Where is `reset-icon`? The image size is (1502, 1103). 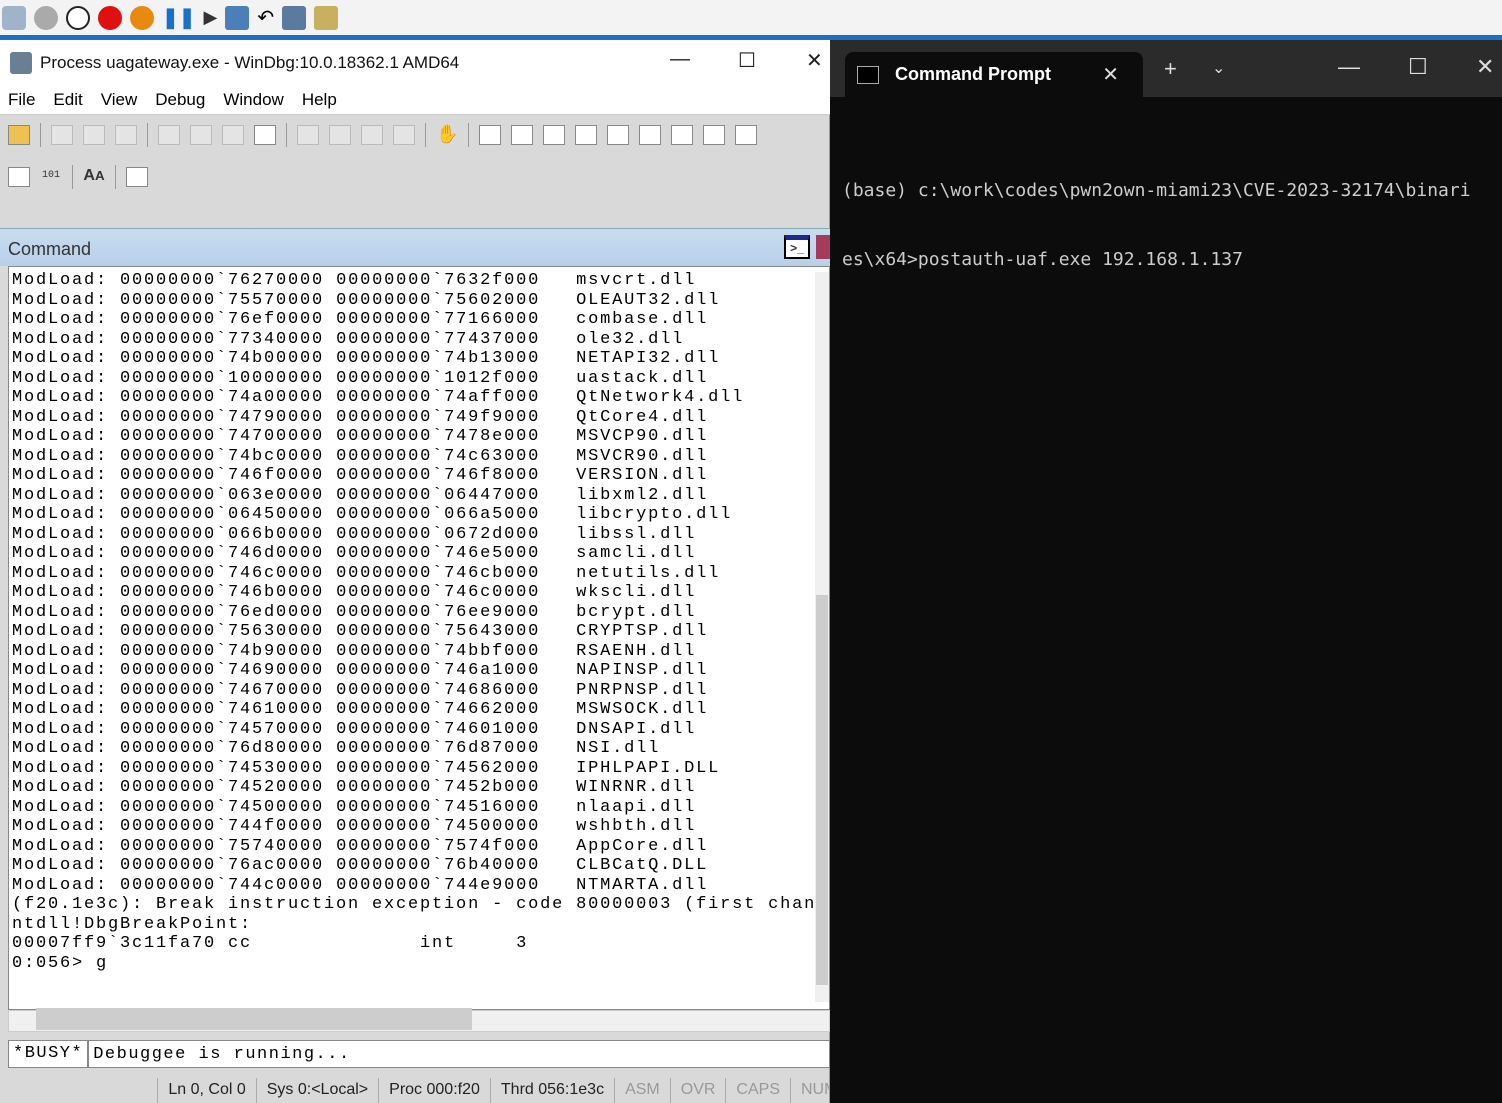 reset-icon is located at coordinates (110, 17).